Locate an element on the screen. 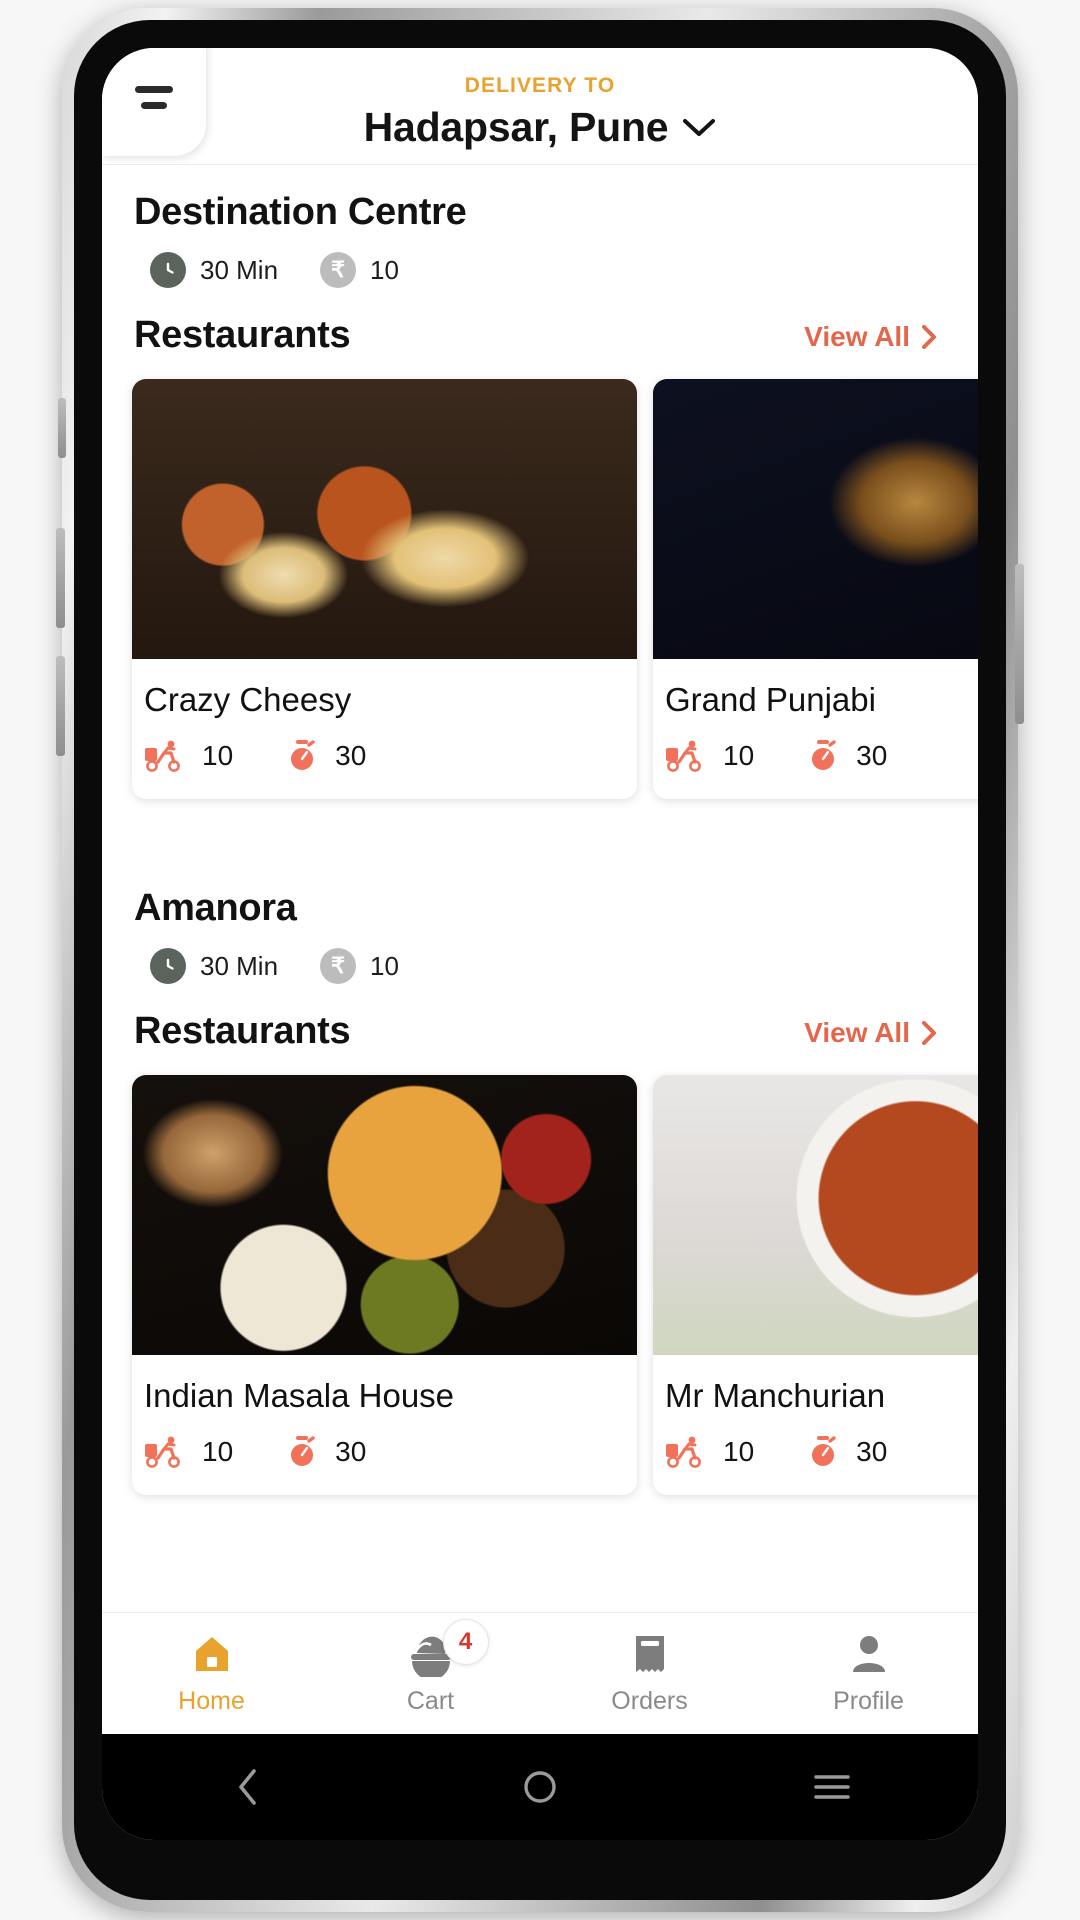  restaurant-name: Indian Masala House is located at coordinates (299, 1395).